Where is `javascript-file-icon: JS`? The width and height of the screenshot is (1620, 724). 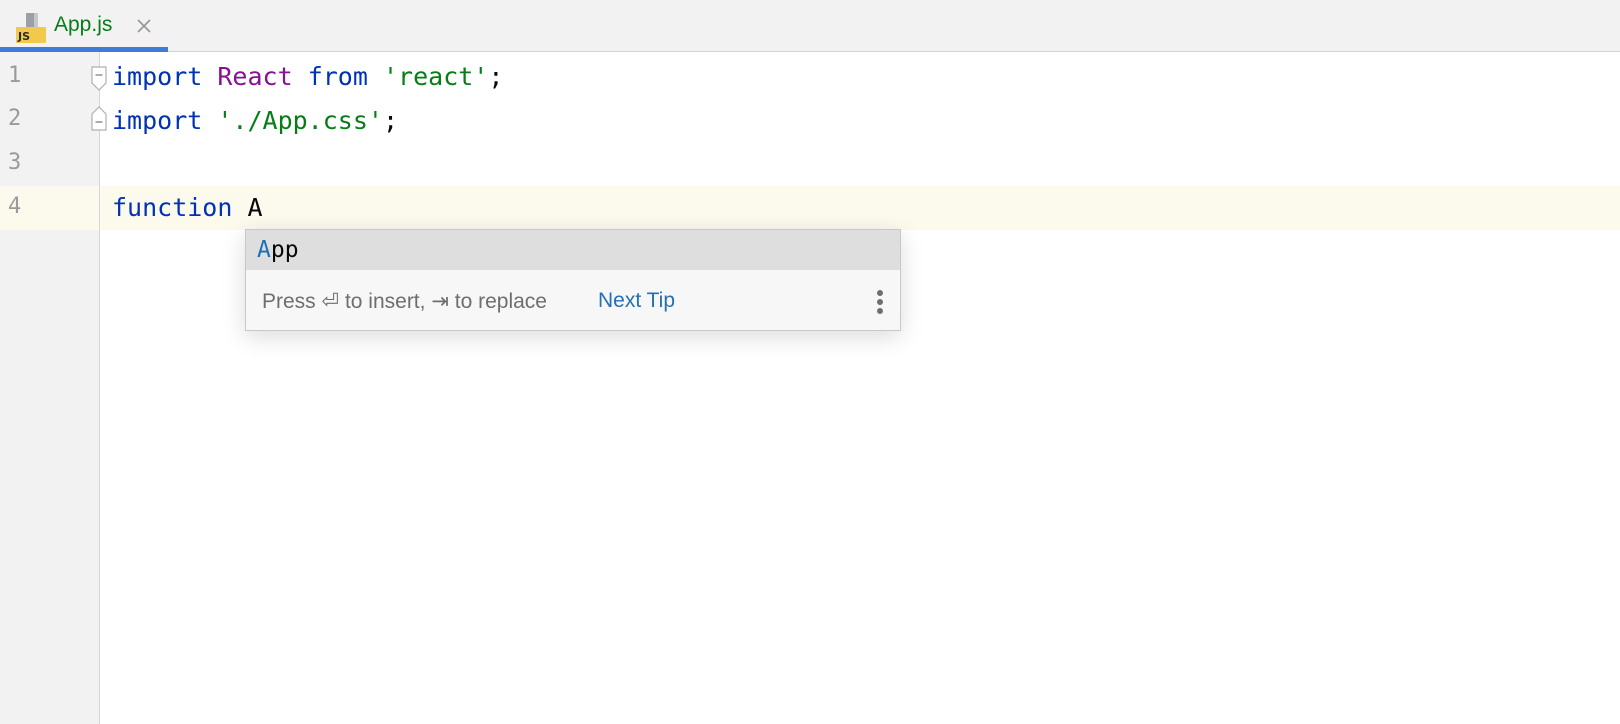
javascript-file-icon: JS is located at coordinates (31, 28).